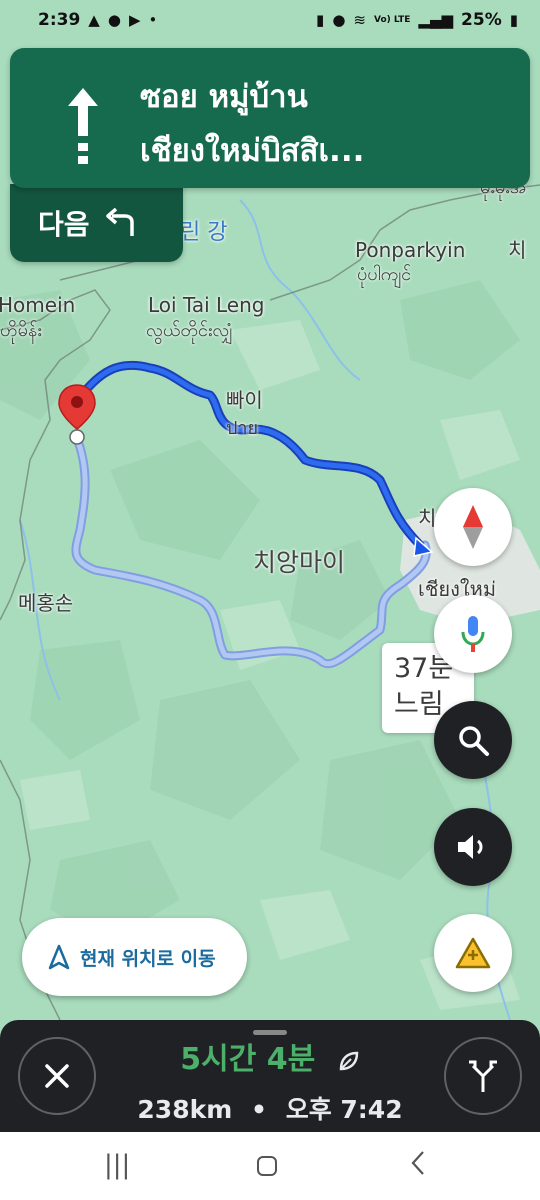 The image size is (540, 1200). Describe the element at coordinates (206, 305) in the screenshot. I see `map-label-loi-tai-leng: Loi Tai Leng` at that location.